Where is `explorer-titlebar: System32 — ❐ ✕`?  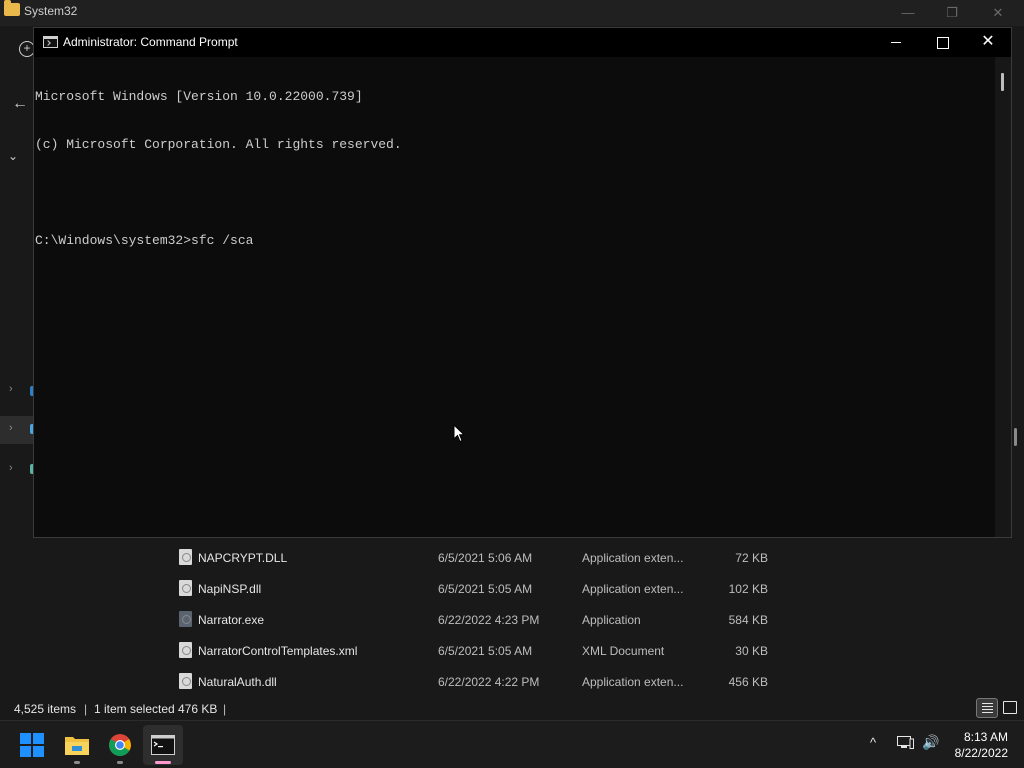
explorer-titlebar: System32 — ❐ ✕ is located at coordinates (512, 13).